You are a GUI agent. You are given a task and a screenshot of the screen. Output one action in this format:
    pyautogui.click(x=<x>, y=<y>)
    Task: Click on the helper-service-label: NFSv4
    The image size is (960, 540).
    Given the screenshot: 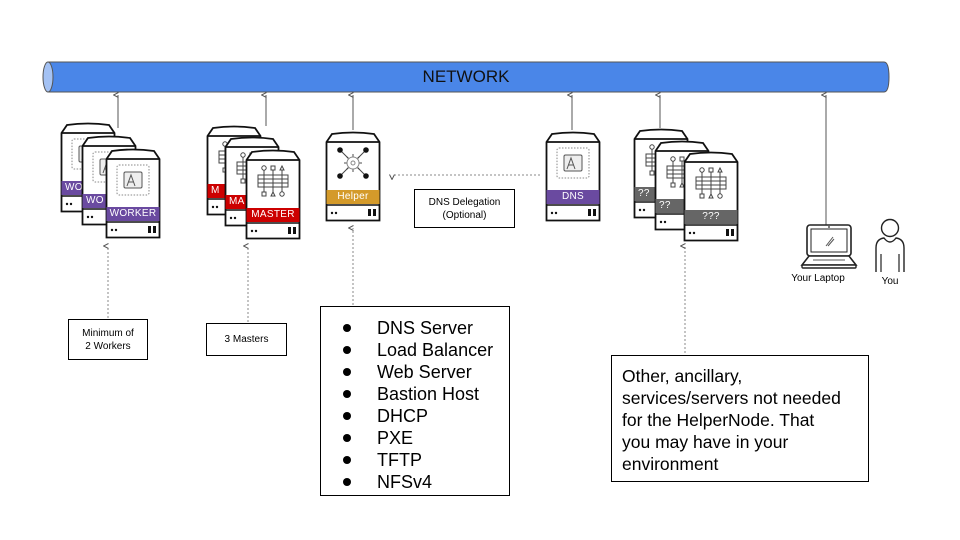 What is the action you would take?
    pyautogui.click(x=405, y=482)
    